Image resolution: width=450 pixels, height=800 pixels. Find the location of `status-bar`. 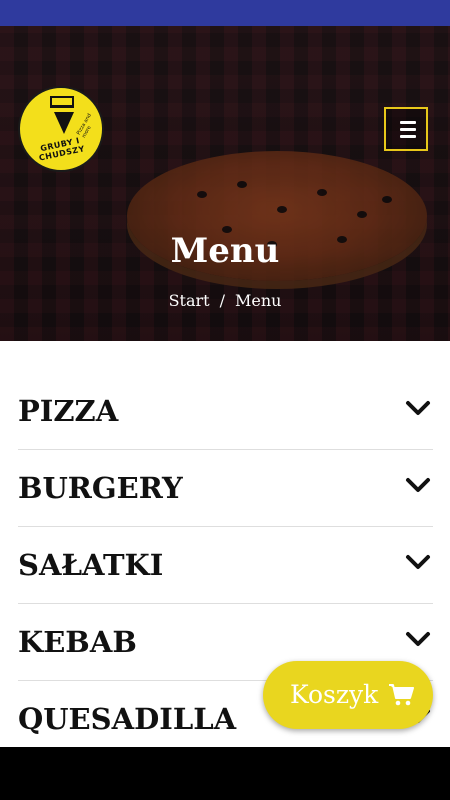

status-bar is located at coordinates (225, 13).